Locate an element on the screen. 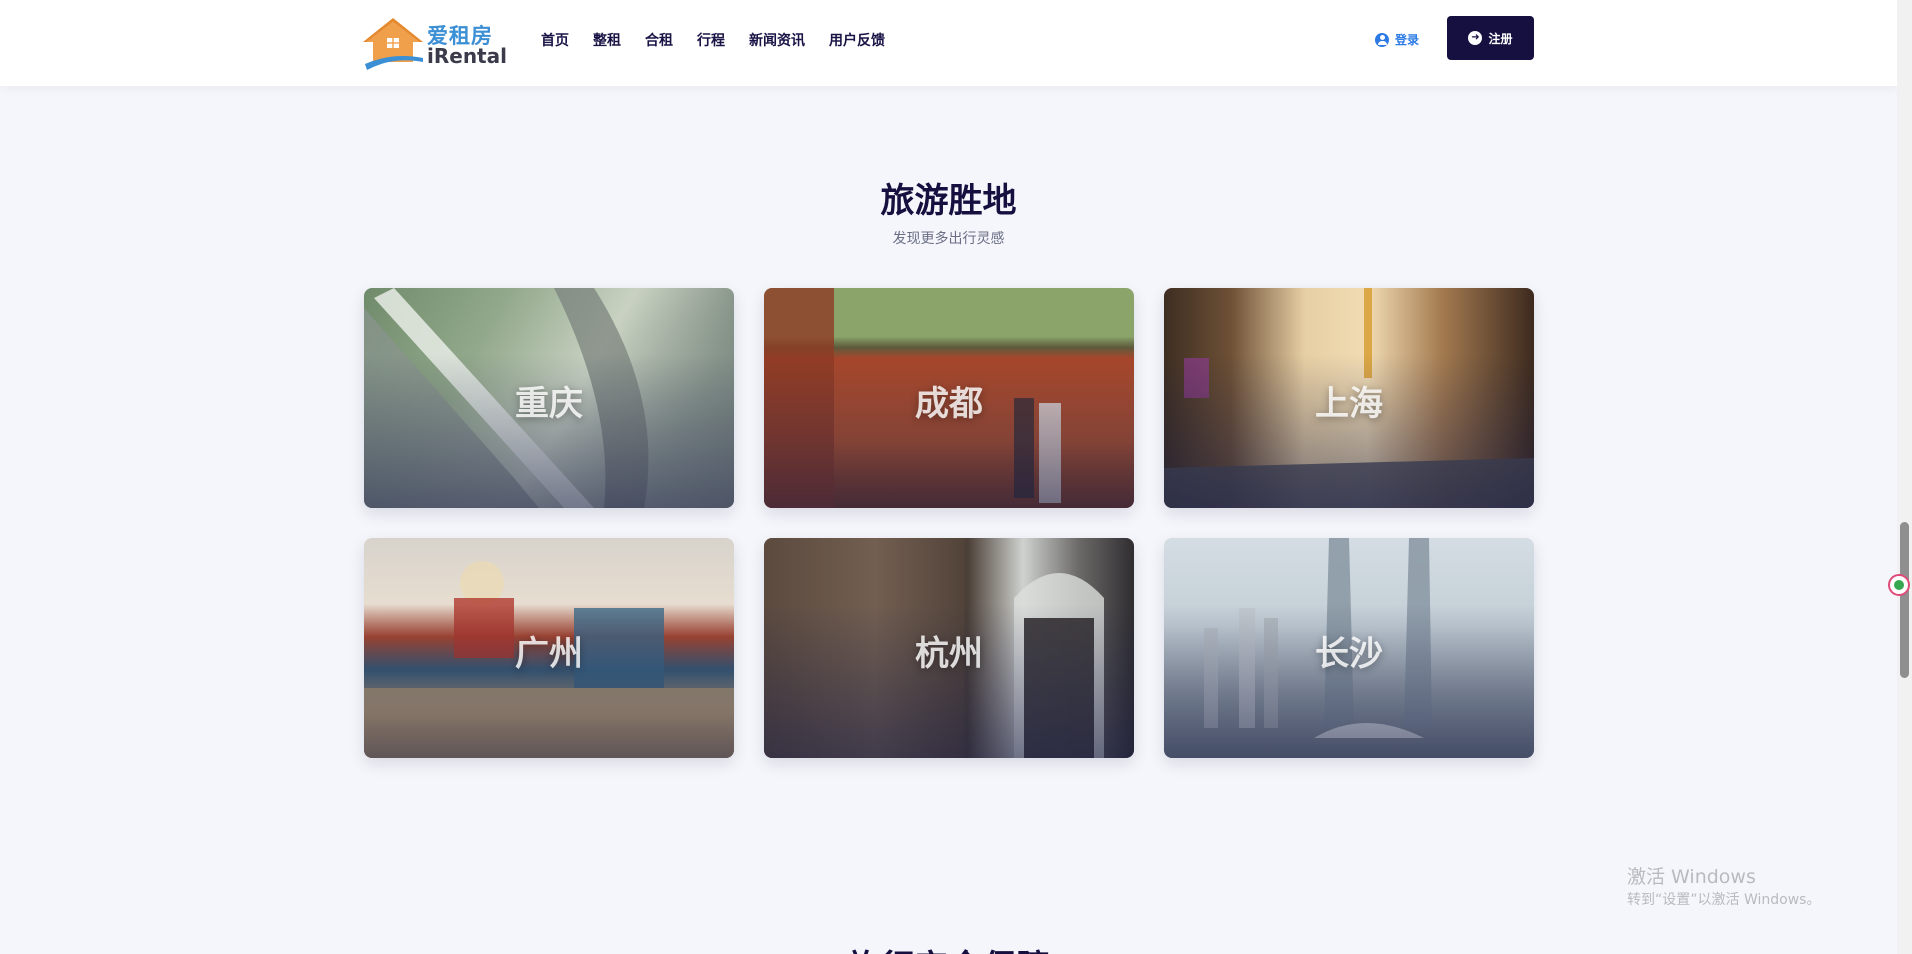  destination-name: 上海 is located at coordinates (1349, 403).